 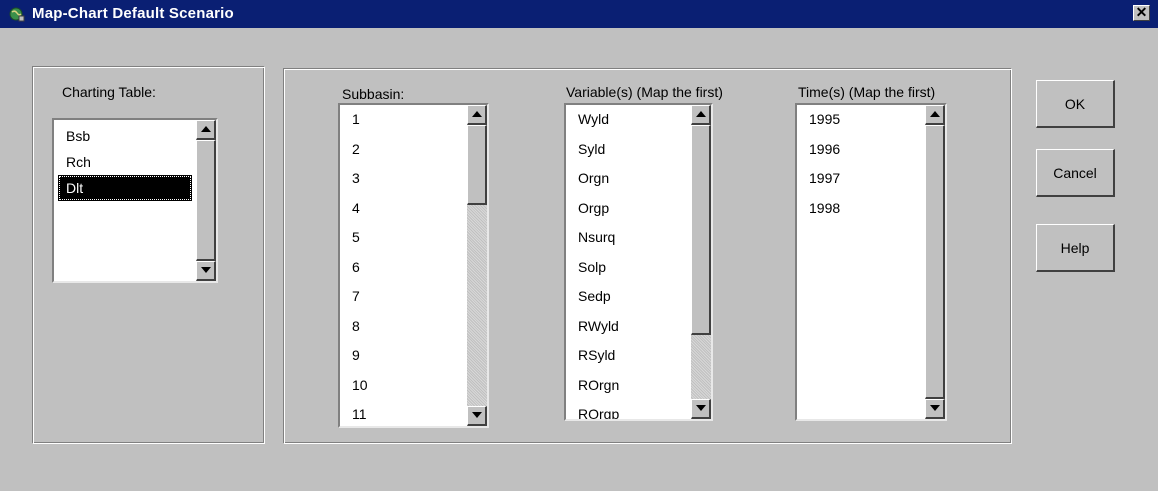 I want to click on list-item: ROrgp, so click(x=628, y=409).